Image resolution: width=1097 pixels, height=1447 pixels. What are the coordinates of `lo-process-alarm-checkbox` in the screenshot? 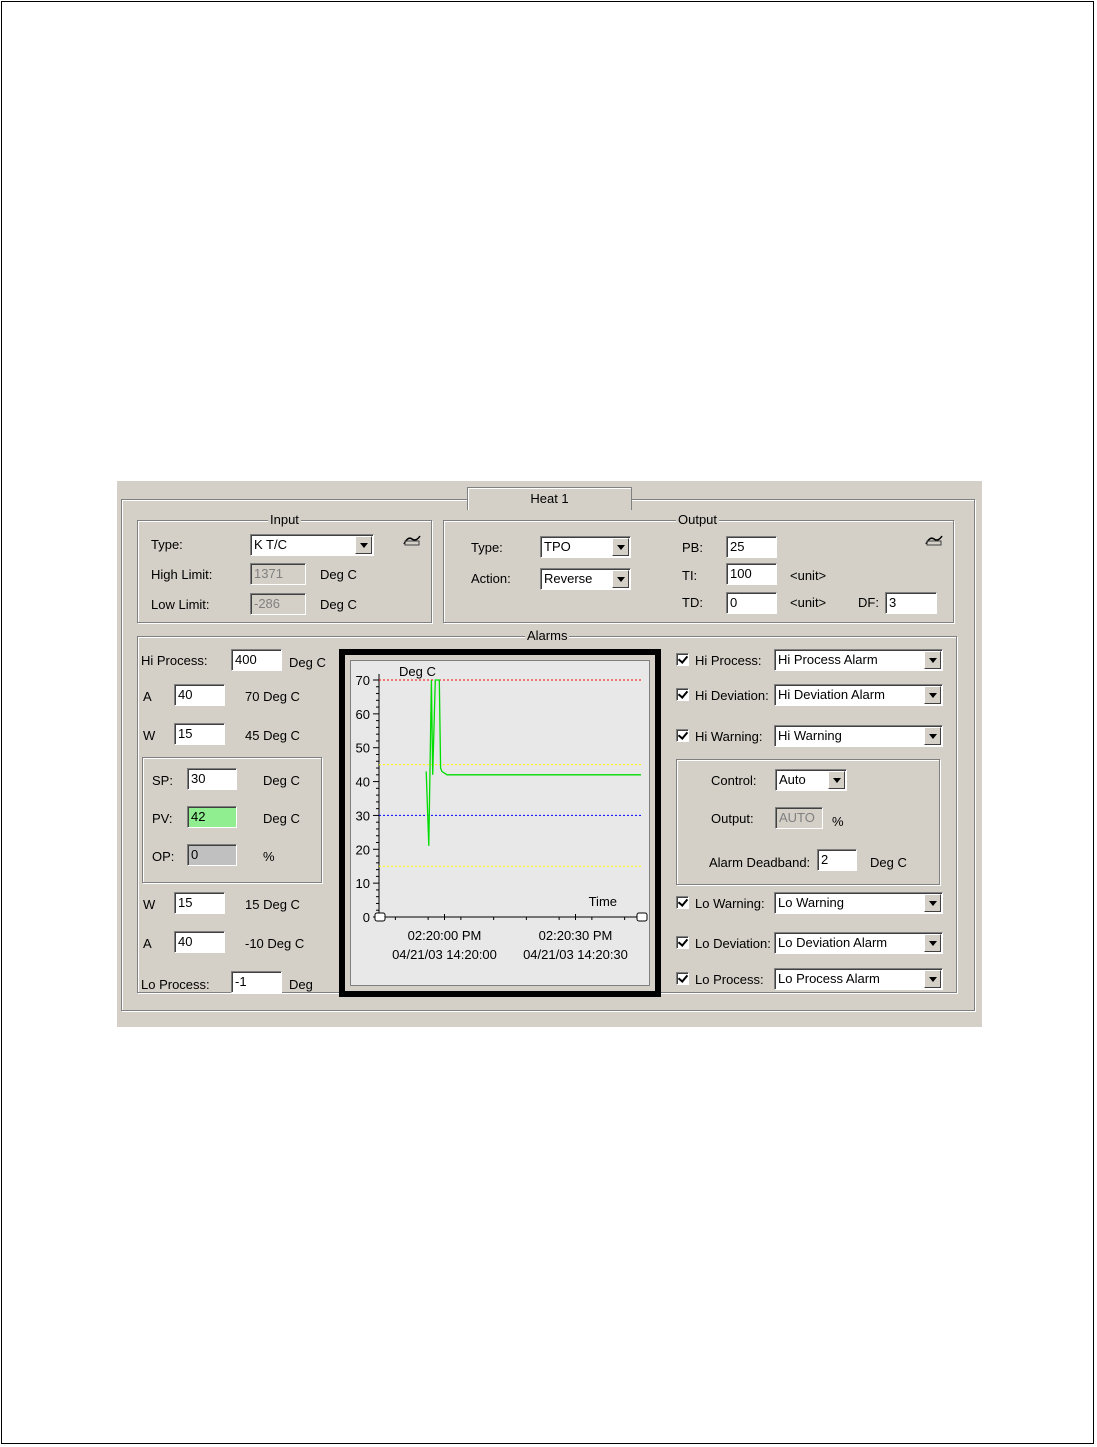 It's located at (682, 978).